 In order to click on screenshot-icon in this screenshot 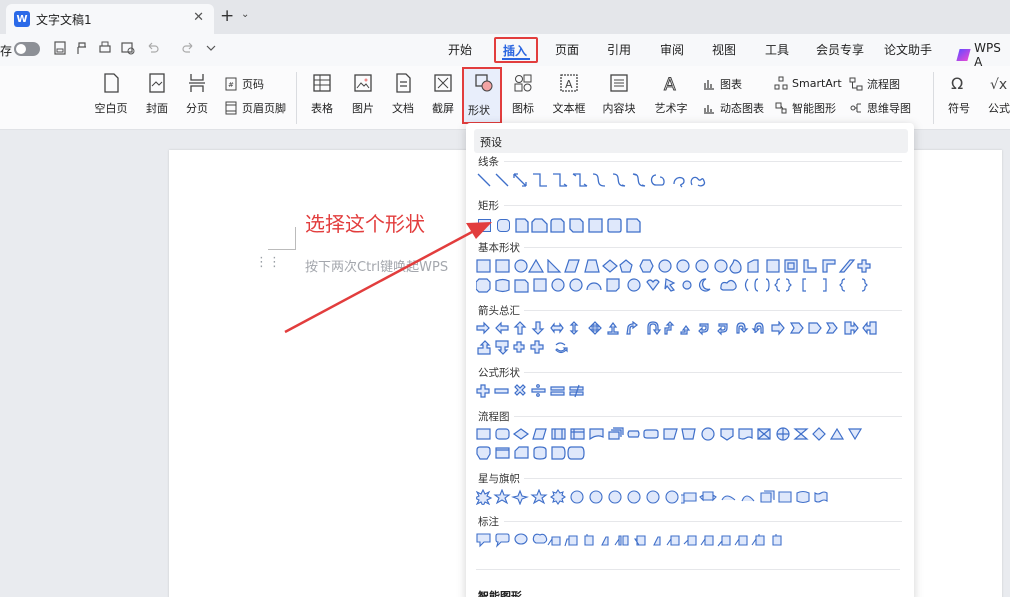, I will do `click(443, 83)`.